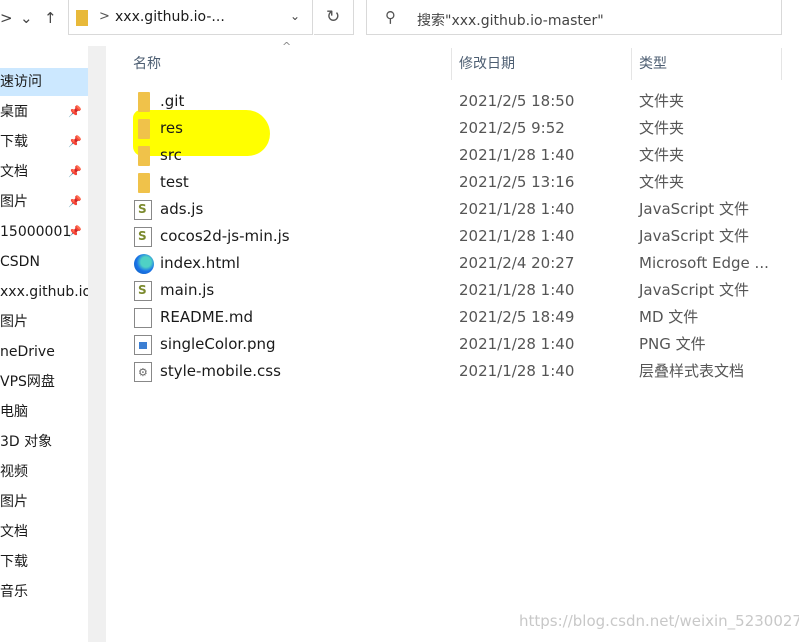 The width and height of the screenshot is (799, 642). Describe the element at coordinates (14, 532) in the screenshot. I see `nav-item-label: 文档` at that location.